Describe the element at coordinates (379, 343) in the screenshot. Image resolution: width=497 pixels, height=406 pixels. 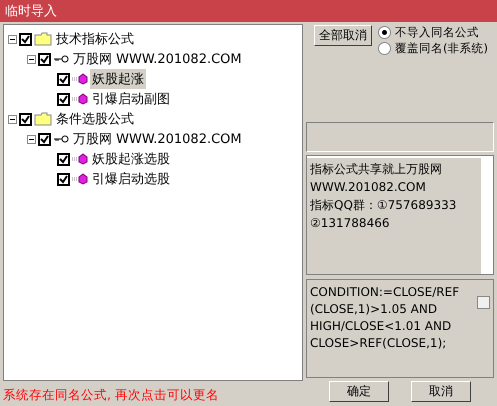
I see `formula-text: CLOSE>REF(CLOSE,1);` at that location.